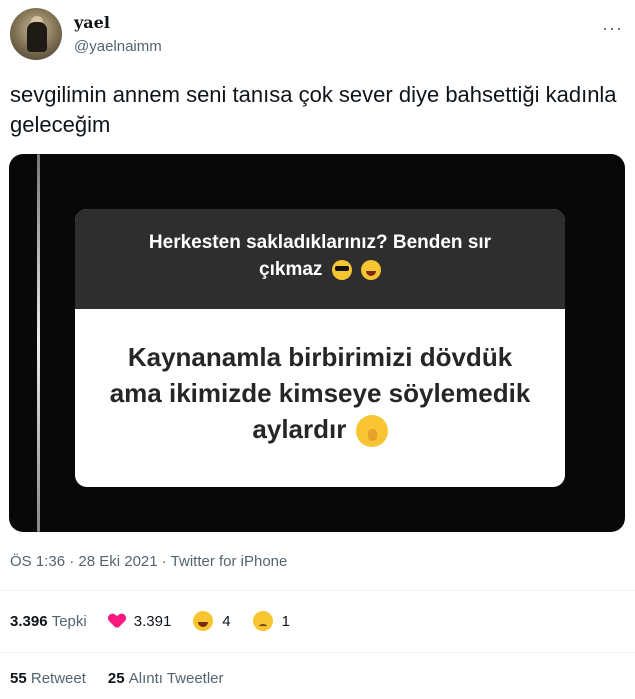 This screenshot has height=699, width=635. Describe the element at coordinates (176, 678) in the screenshot. I see `quotes-label: Alıntı Tweetler` at that location.